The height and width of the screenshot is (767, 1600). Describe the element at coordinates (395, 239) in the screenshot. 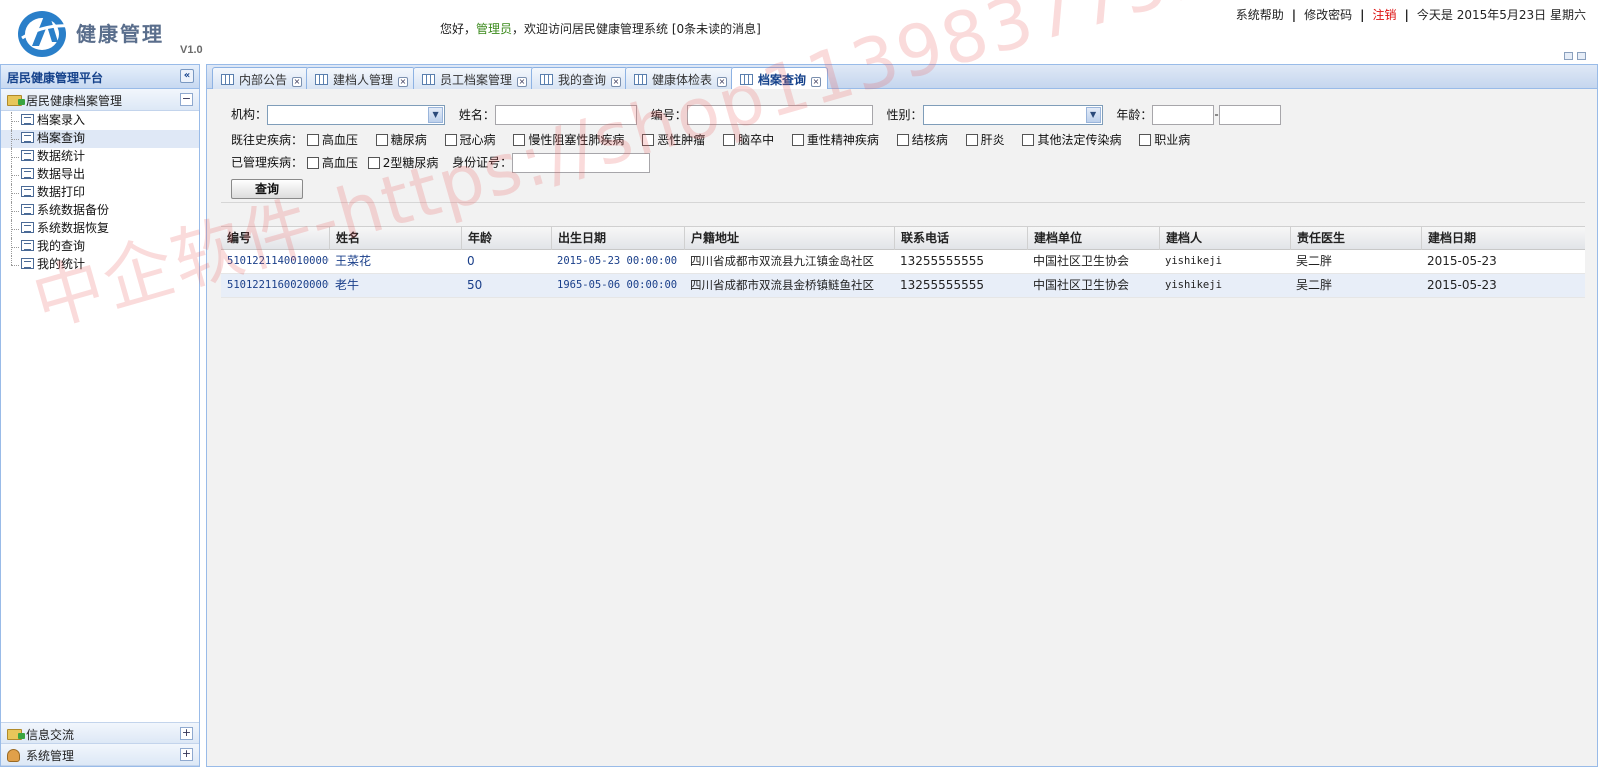

I see `column-header-name: 姓名` at that location.